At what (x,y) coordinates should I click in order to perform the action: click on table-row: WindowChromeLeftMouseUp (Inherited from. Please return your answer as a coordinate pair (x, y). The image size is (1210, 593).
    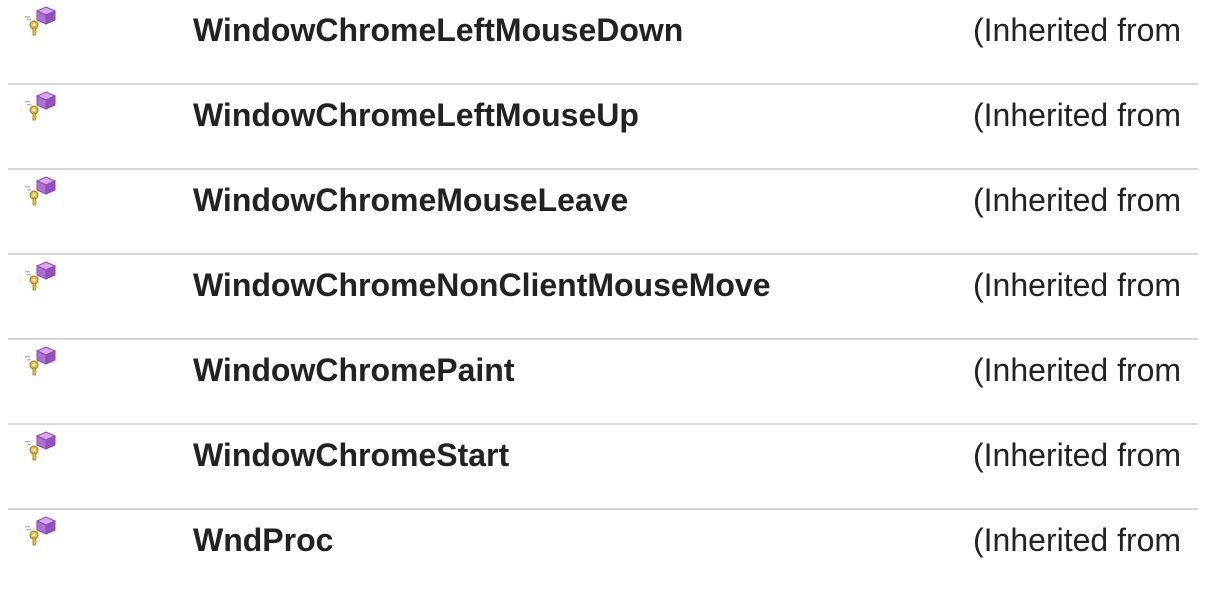
    Looking at the image, I should click on (603, 127).